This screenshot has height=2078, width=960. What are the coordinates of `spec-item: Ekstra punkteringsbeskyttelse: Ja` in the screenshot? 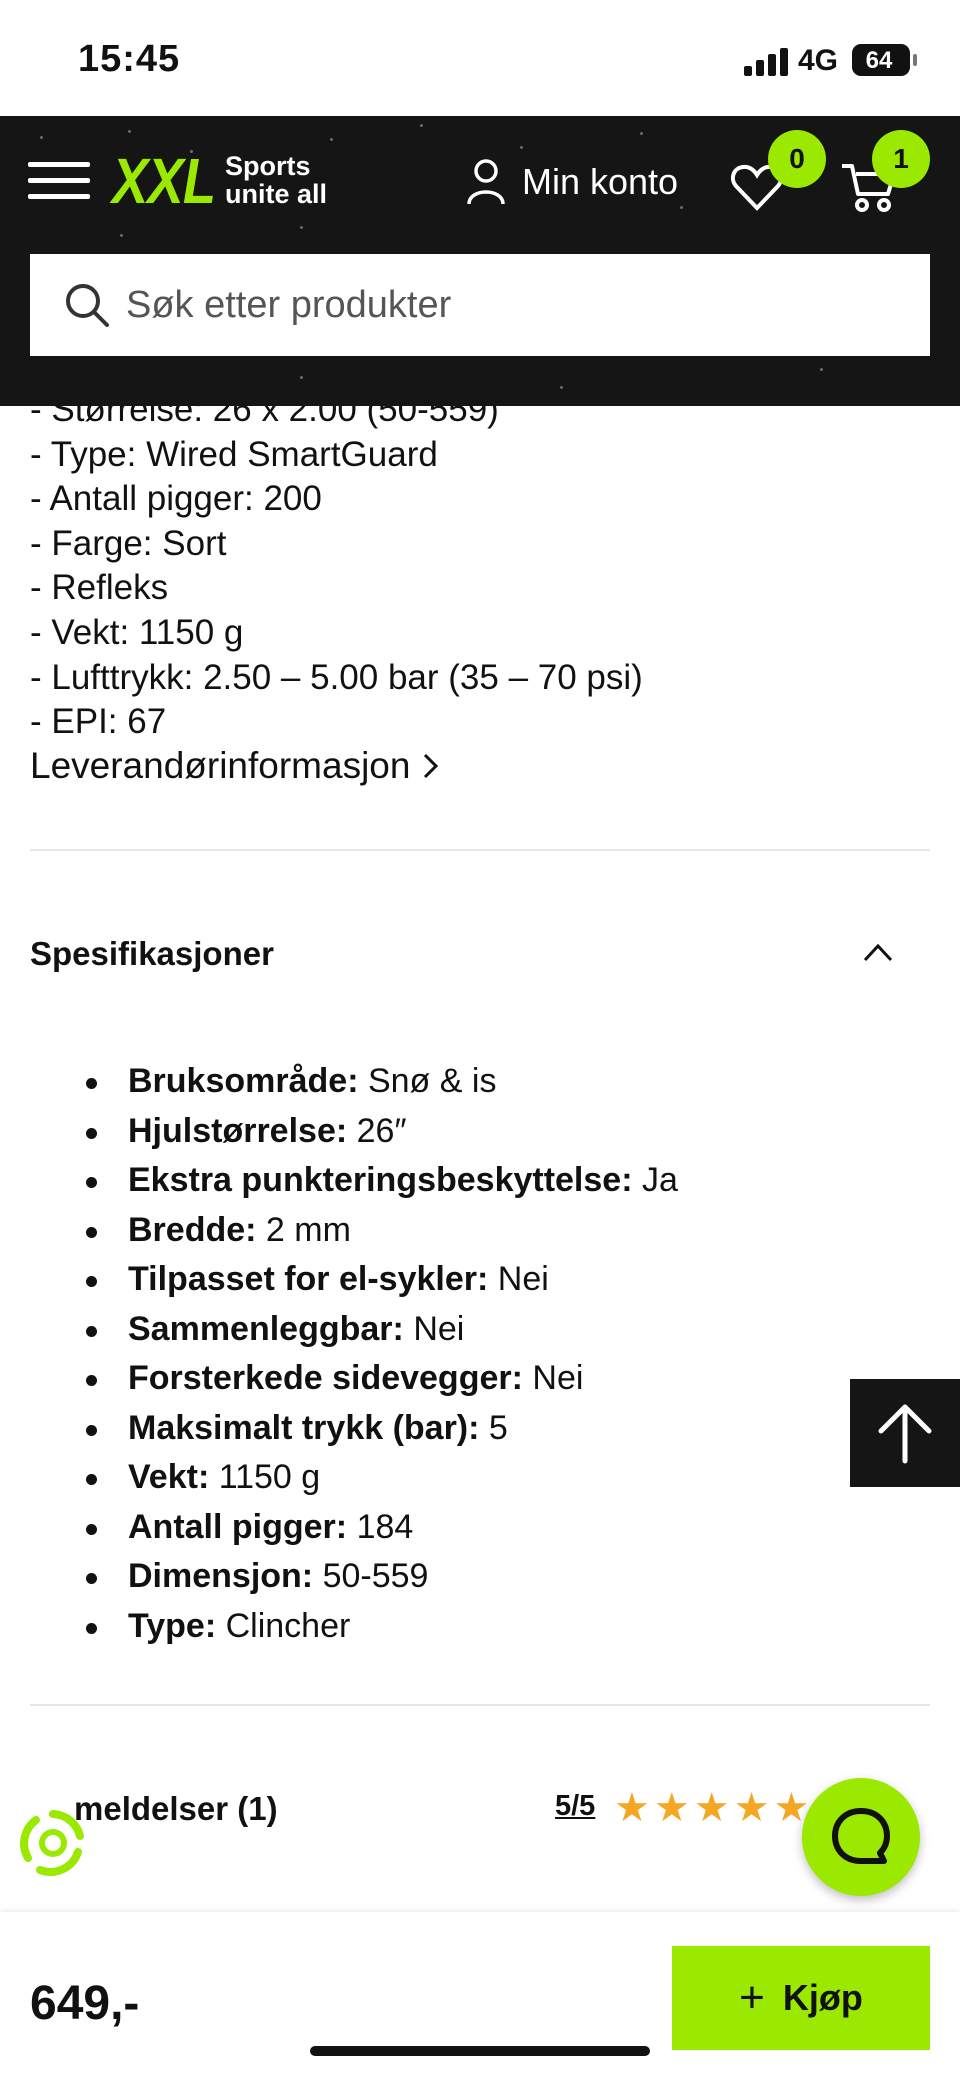 It's located at (496, 1181).